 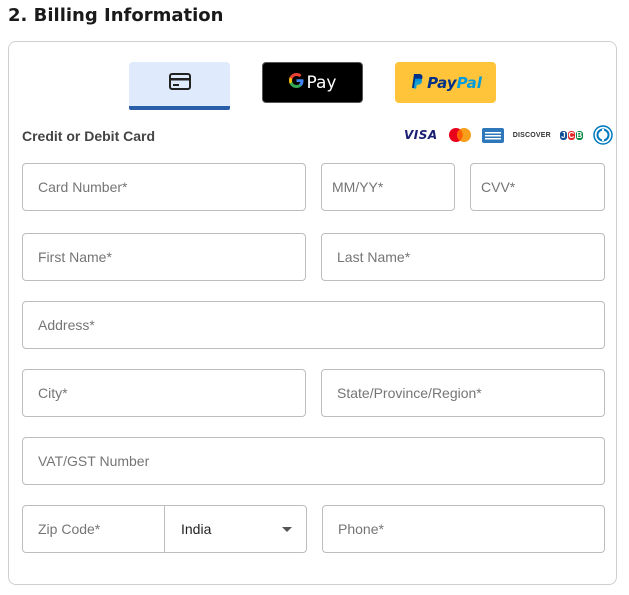 I want to click on card-number-field, so click(x=164, y=187).